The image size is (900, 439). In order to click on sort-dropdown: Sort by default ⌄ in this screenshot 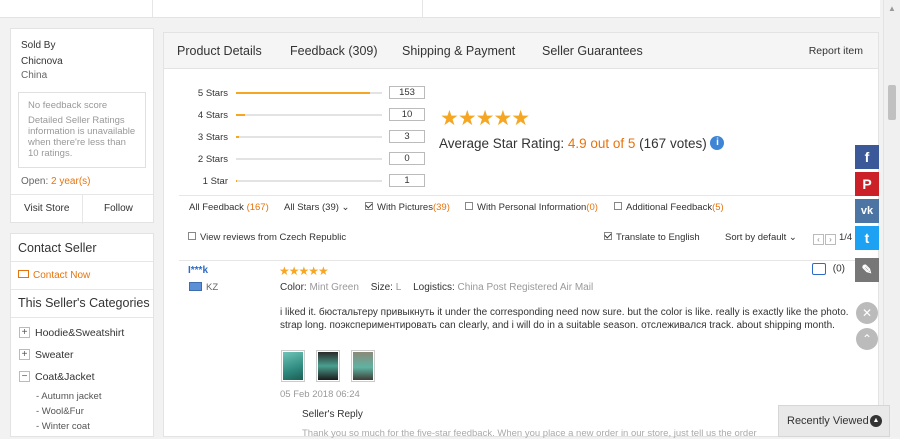, I will do `click(761, 237)`.